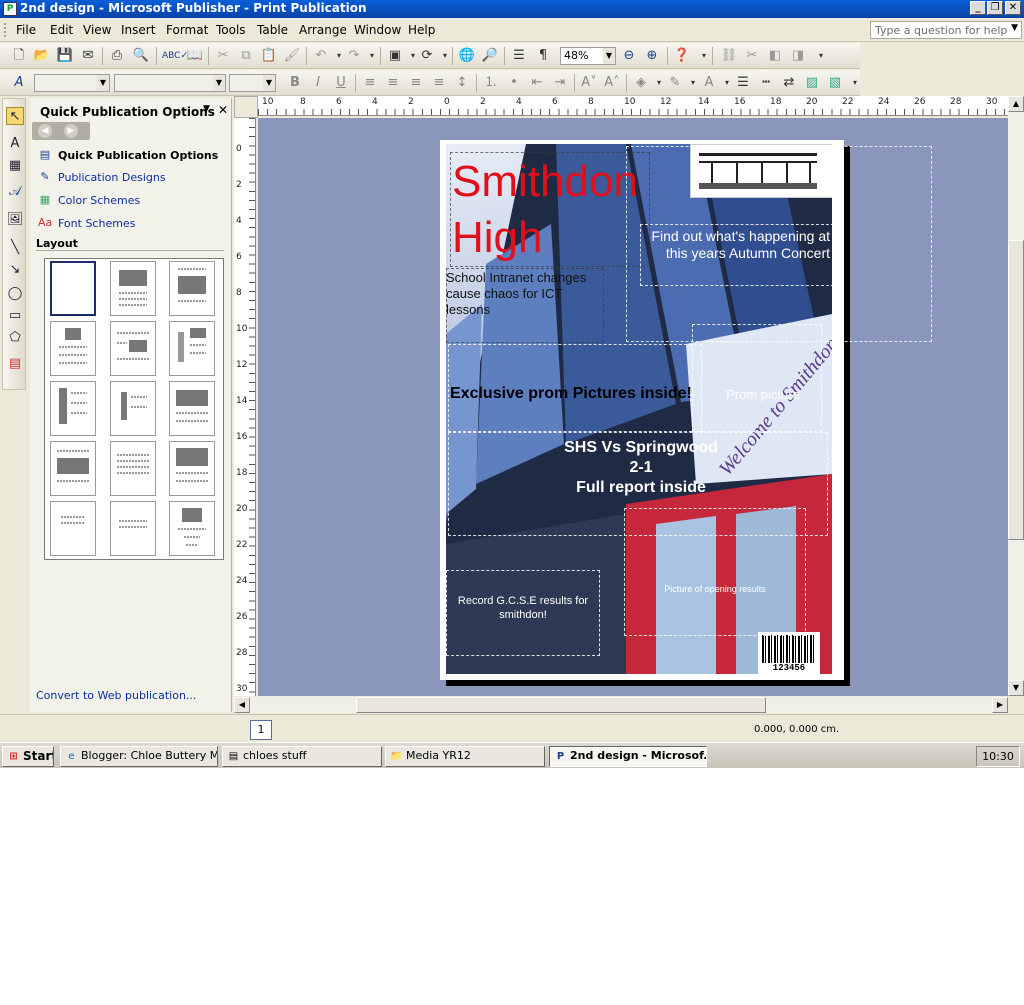 Image resolution: width=1024 pixels, height=1005 pixels. I want to click on italic-icon: I, so click(318, 83).